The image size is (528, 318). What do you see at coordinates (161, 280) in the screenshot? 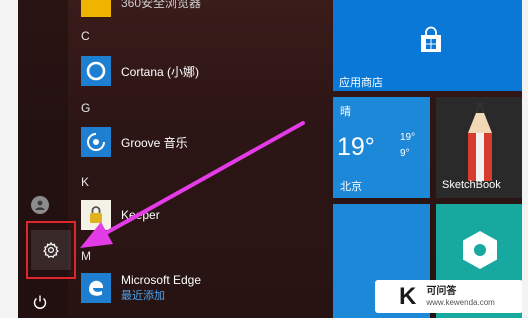
I see `edge-label: Microsoft Edge` at bounding box center [161, 280].